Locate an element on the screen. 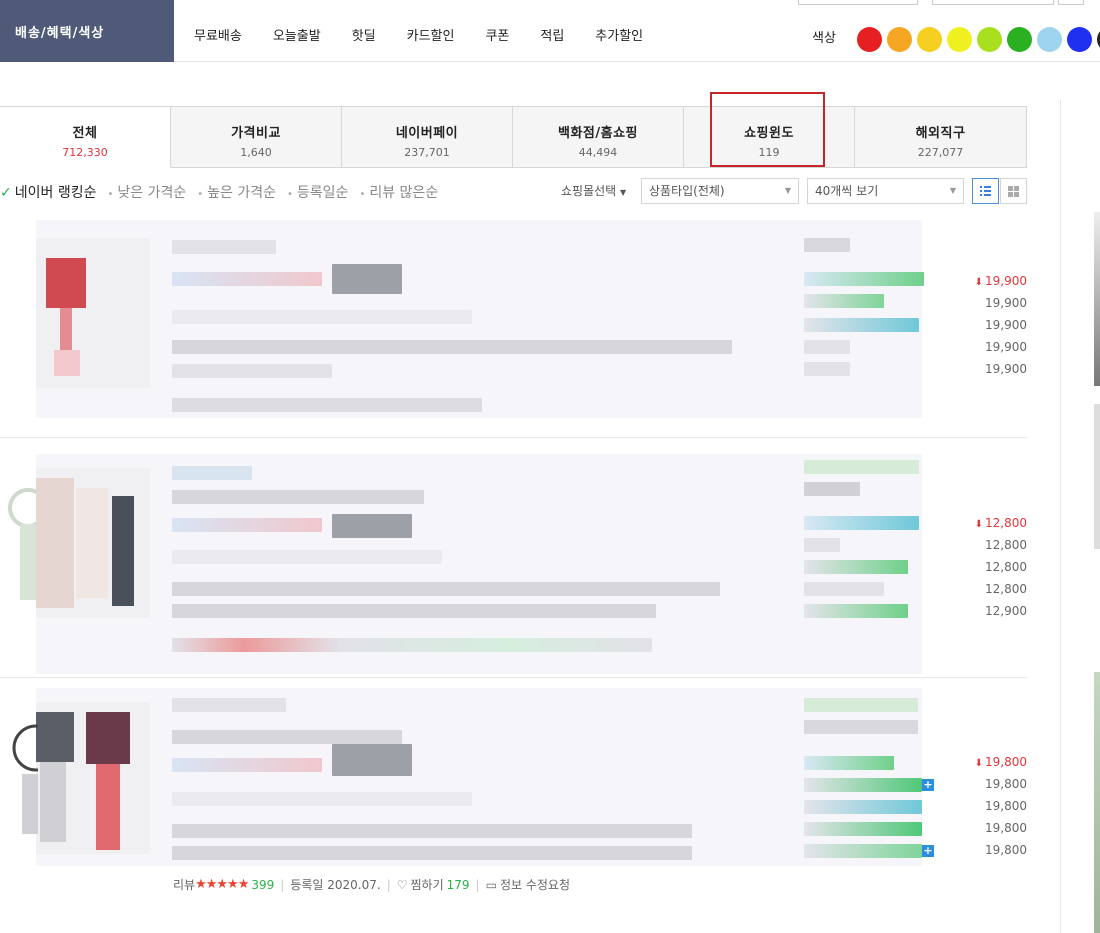 The height and width of the screenshot is (933, 1100). filter-label: 배송/혜택/색상 is located at coordinates (87, 31).